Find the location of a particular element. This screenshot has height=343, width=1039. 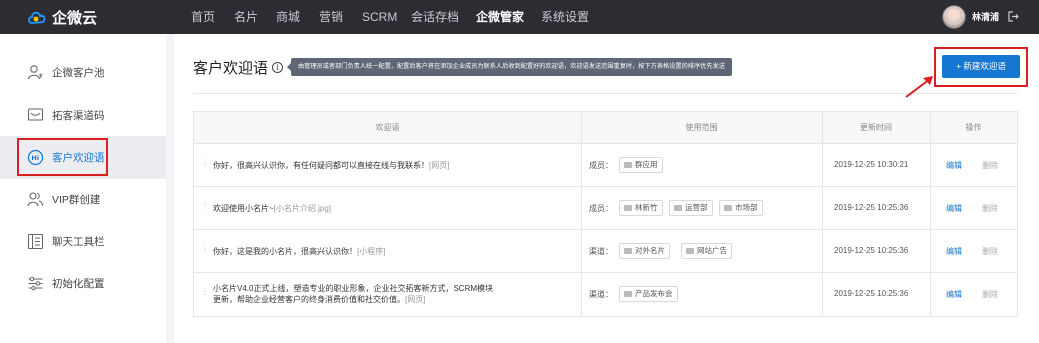

user-name: 林清浦 is located at coordinates (985, 17).